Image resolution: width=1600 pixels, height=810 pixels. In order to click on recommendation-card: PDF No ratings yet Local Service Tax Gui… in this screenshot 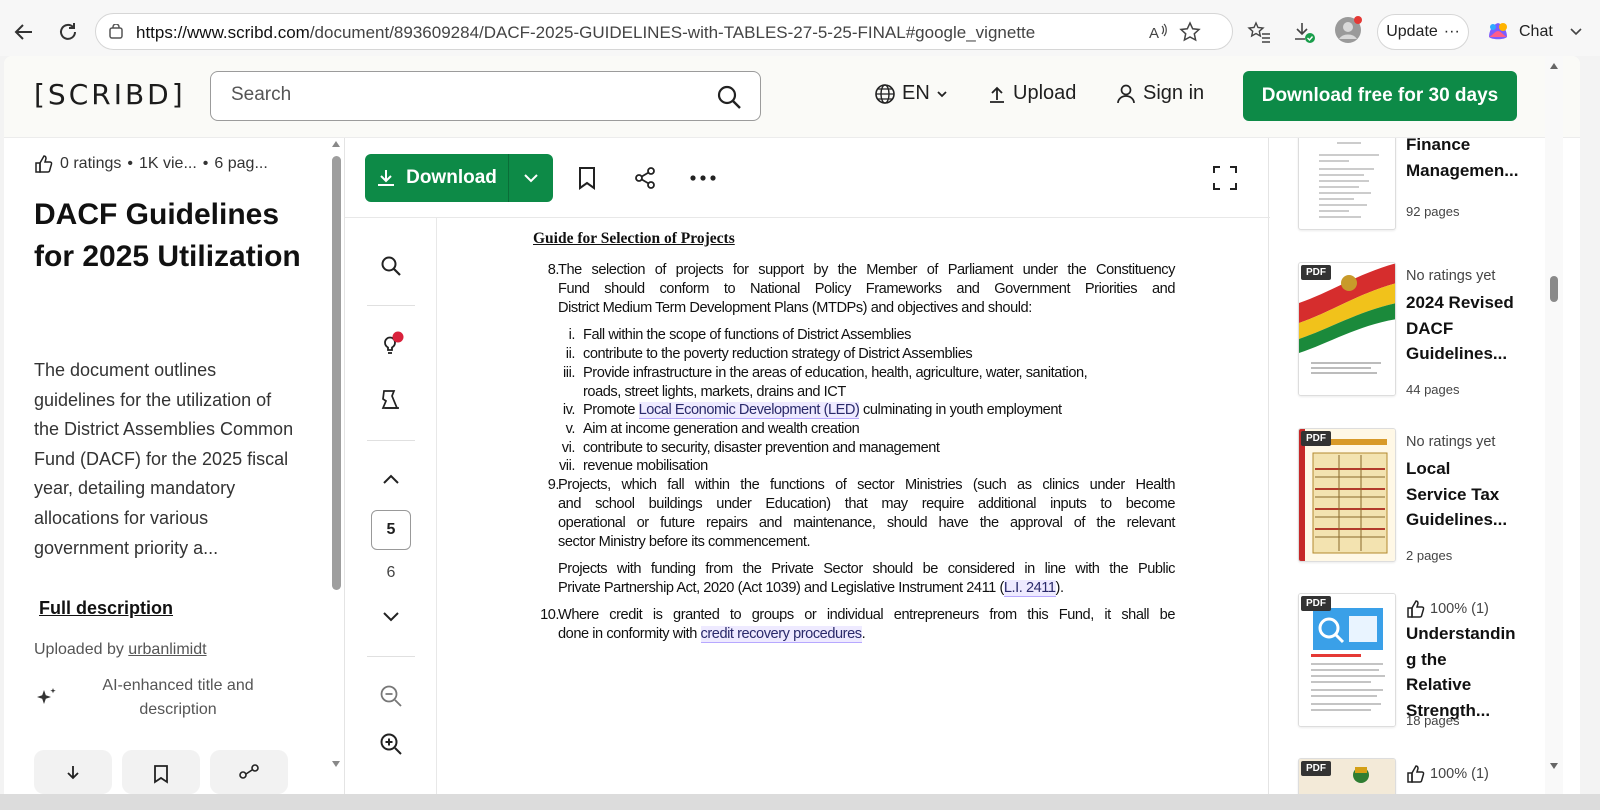, I will do `click(1408, 498)`.